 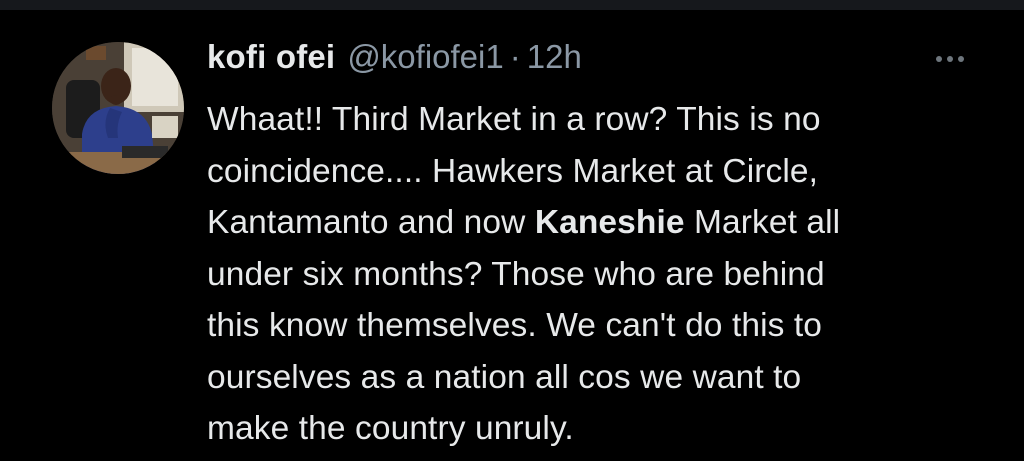 I want to click on avatar-image, so click(x=118, y=108).